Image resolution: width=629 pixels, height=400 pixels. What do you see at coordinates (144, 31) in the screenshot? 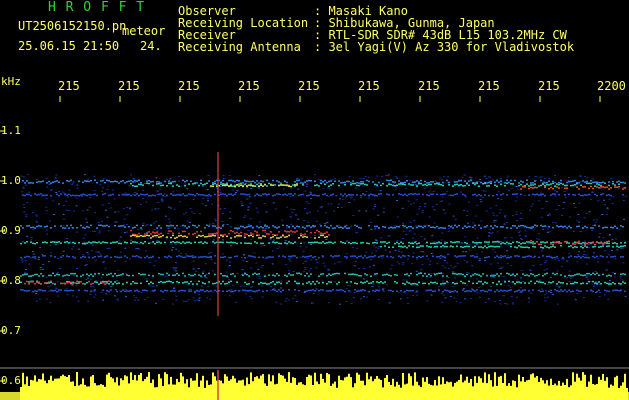
I see `file-type: meteor` at bounding box center [144, 31].